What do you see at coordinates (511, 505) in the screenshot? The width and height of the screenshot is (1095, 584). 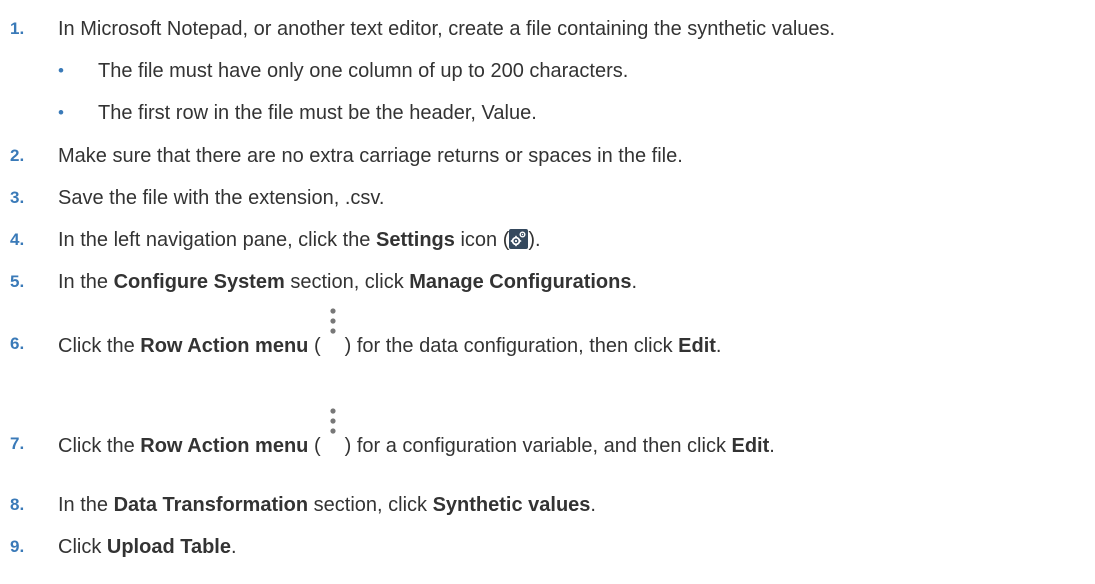 I see `synthetic-values-label: Synthetic values` at bounding box center [511, 505].